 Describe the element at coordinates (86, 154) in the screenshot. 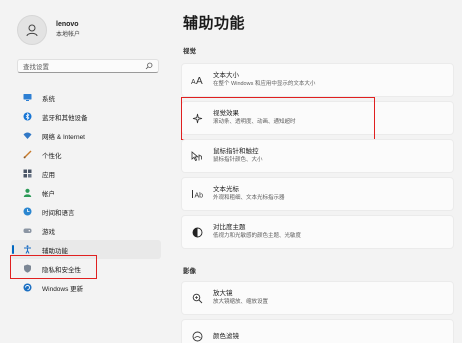

I see `sidebar-item-personalization: 个性化` at that location.